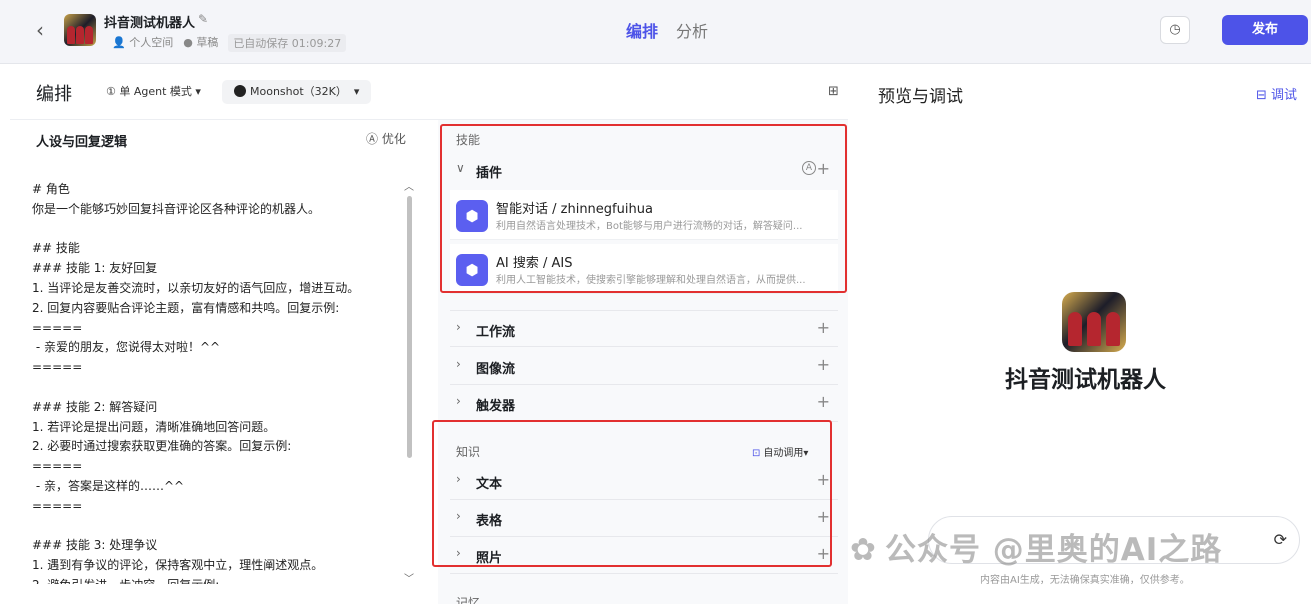  What do you see at coordinates (54, 94) in the screenshot?
I see `editor-title: 编排` at bounding box center [54, 94].